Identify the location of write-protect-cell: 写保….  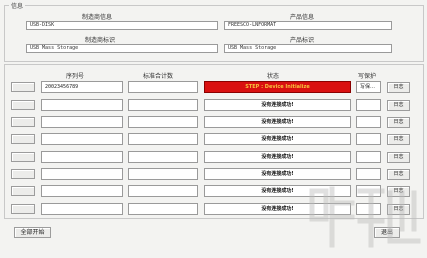
(368, 87).